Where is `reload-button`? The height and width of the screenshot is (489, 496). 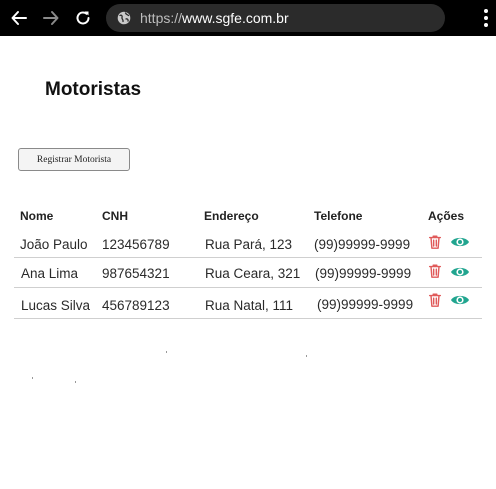 reload-button is located at coordinates (83, 18).